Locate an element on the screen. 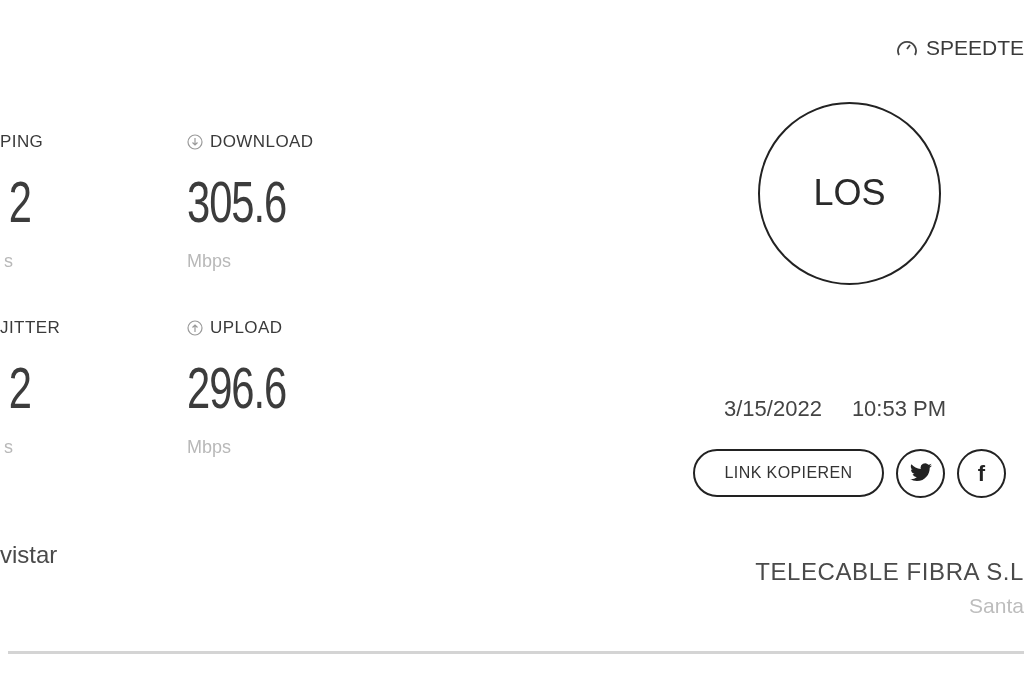 The height and width of the screenshot is (683, 1024). metric-label: JITTER is located at coordinates (30, 328).